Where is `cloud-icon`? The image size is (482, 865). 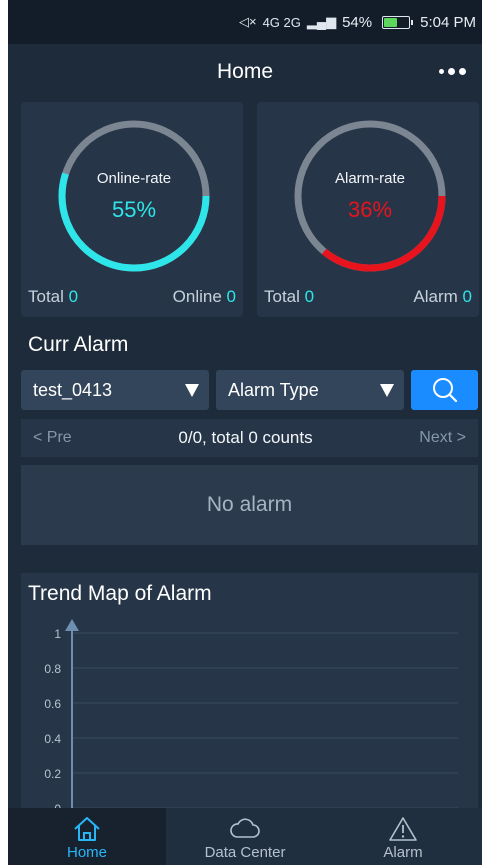 cloud-icon is located at coordinates (245, 829).